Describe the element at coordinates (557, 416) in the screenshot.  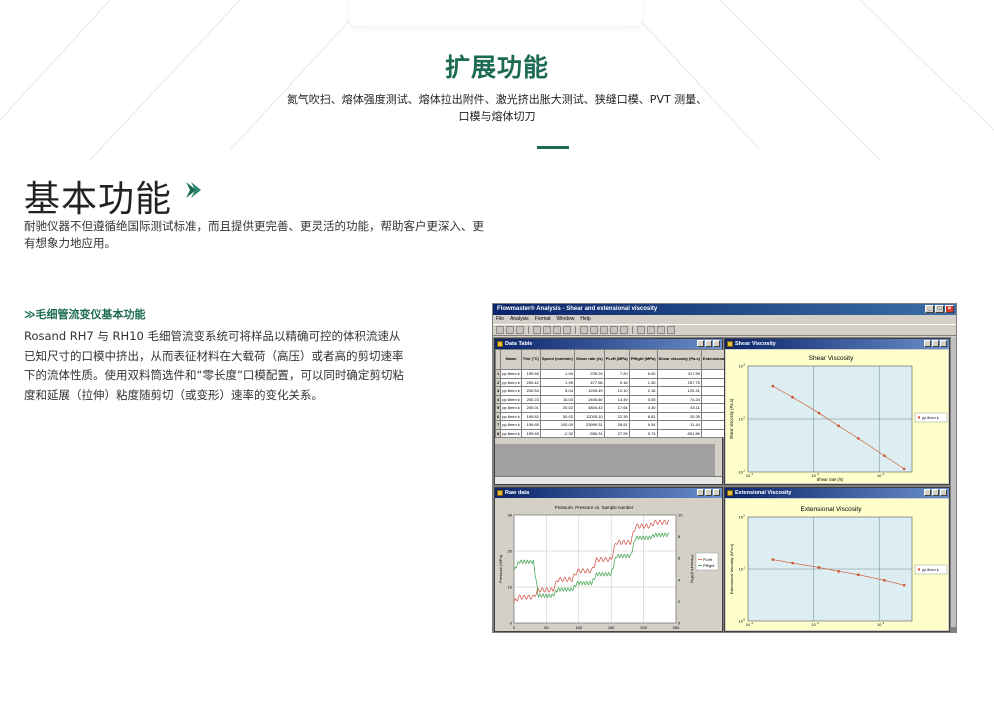
I see `table-cell: 50.02` at that location.